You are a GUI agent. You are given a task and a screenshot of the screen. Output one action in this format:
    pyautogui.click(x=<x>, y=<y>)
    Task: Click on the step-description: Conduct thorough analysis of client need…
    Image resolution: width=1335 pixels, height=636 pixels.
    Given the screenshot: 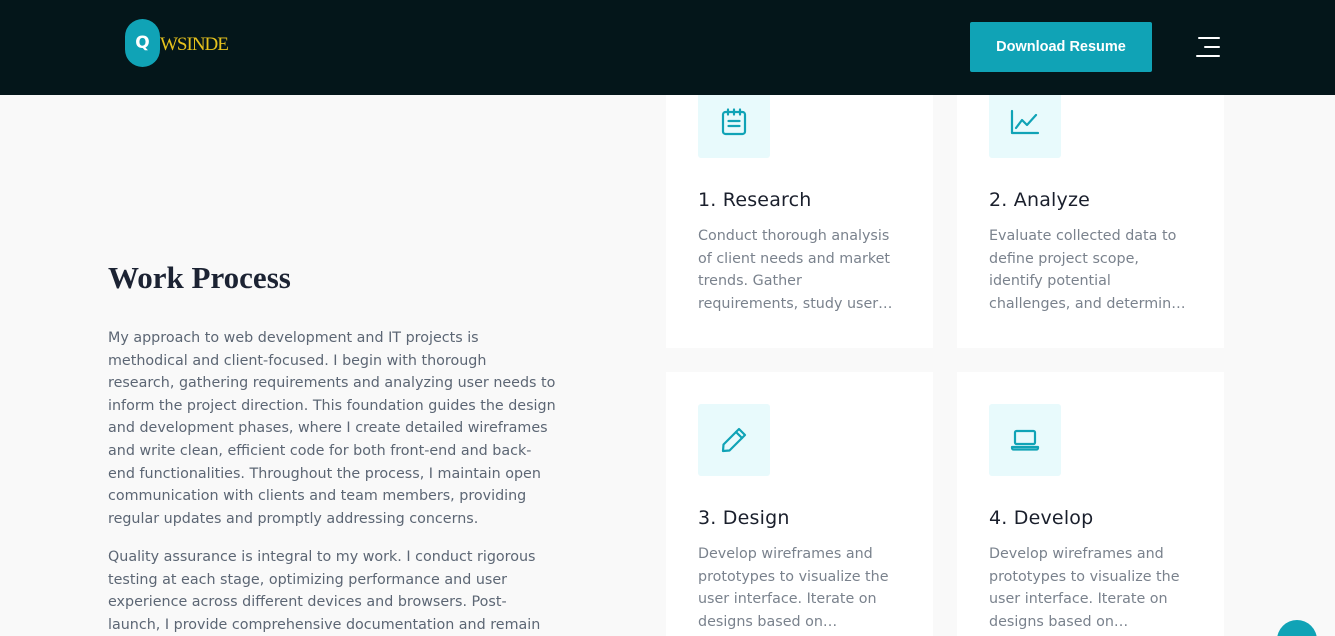 What is the action you would take?
    pyautogui.click(x=805, y=270)
    